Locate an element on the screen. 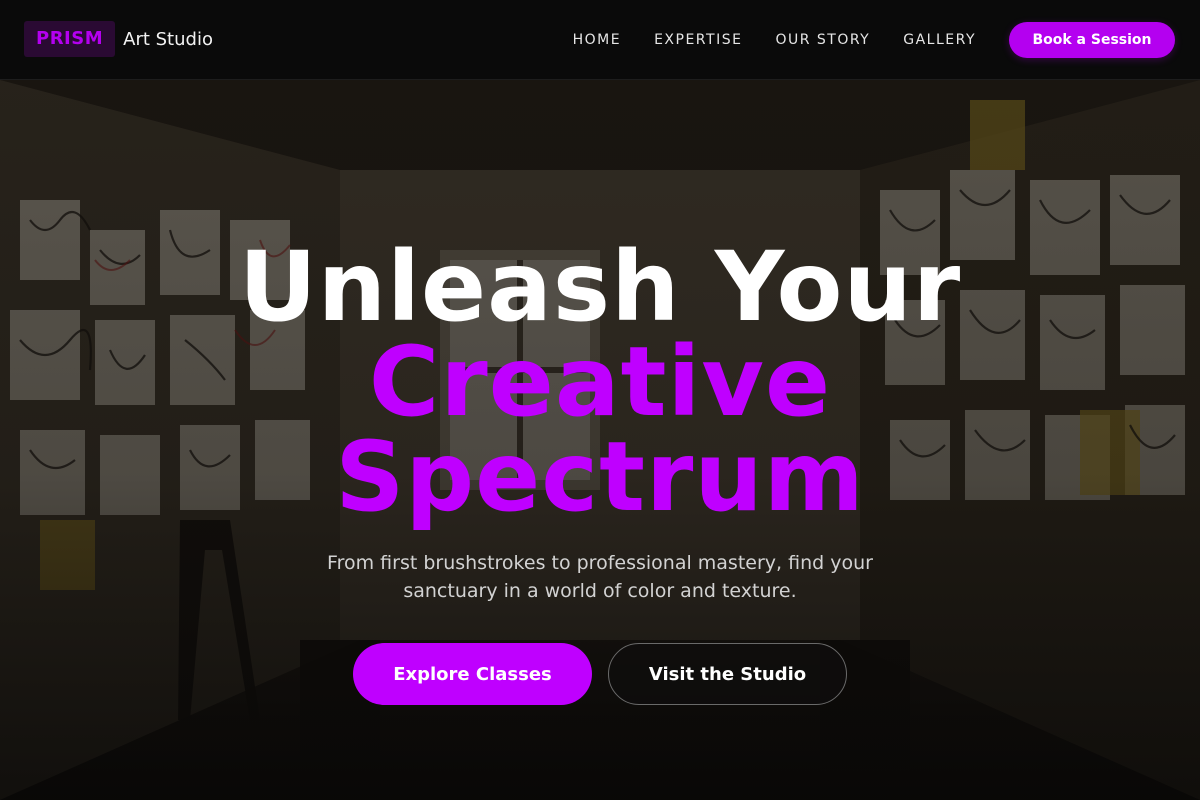 The height and width of the screenshot is (800, 1200). visit-studio-button: Visit the Studio is located at coordinates (727, 674).